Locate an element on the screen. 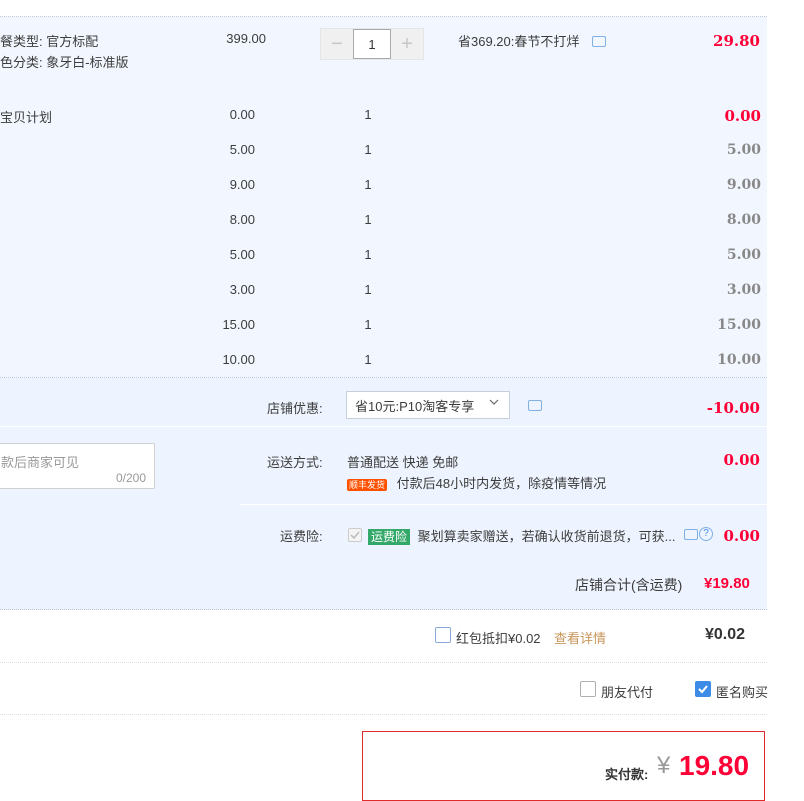  plan-row-subtotal: 3.00 is located at coordinates (743, 290).